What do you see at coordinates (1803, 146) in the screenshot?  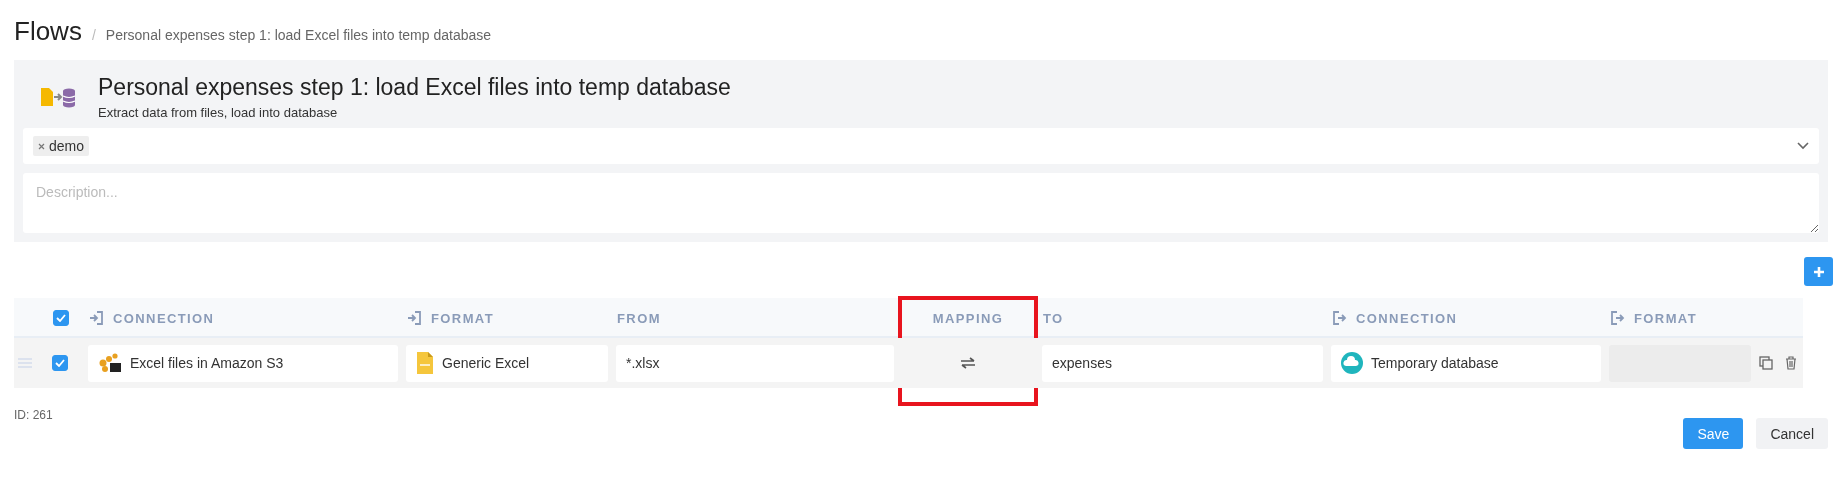 I see `chevron-down-icon` at bounding box center [1803, 146].